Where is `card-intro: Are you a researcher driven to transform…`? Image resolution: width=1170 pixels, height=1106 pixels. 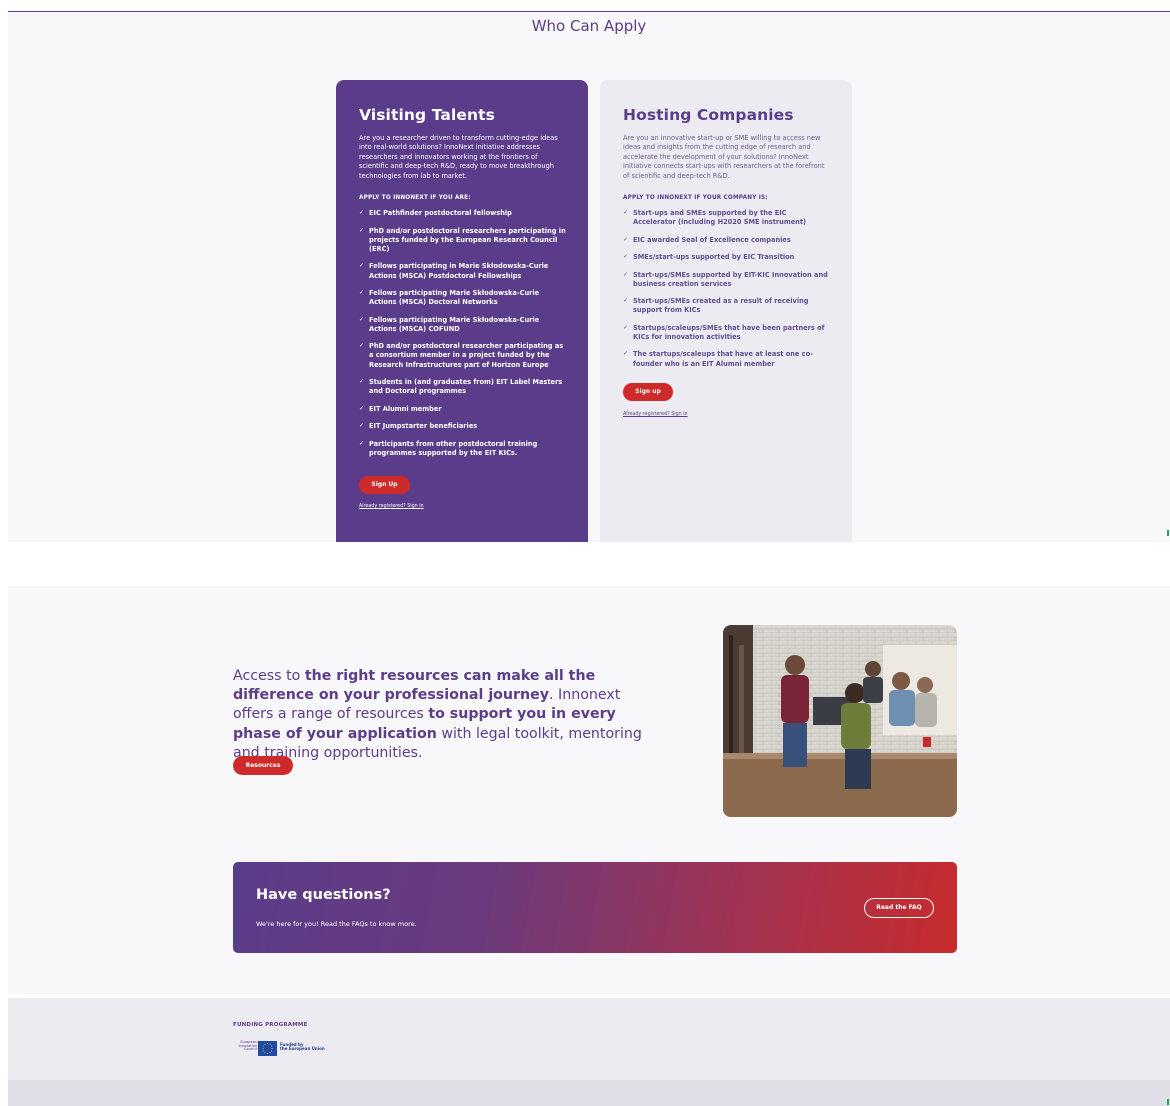
card-intro: Are you a researcher driven to transform… is located at coordinates (458, 157).